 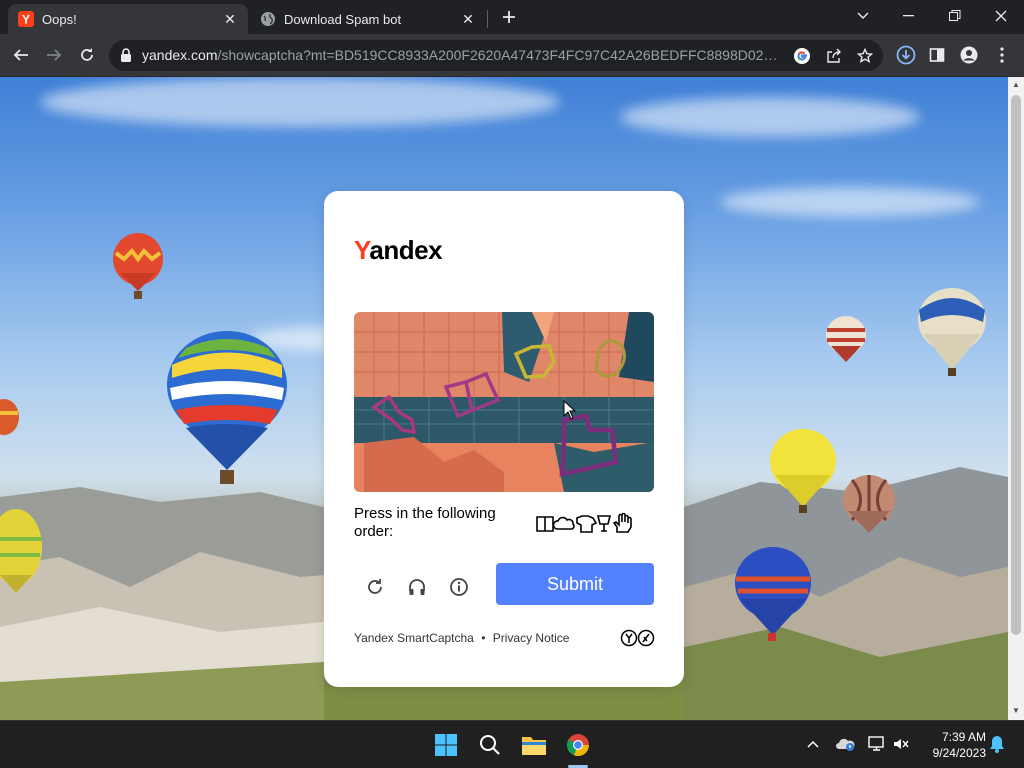 What do you see at coordinates (545, 524) in the screenshot?
I see `book-icon` at bounding box center [545, 524].